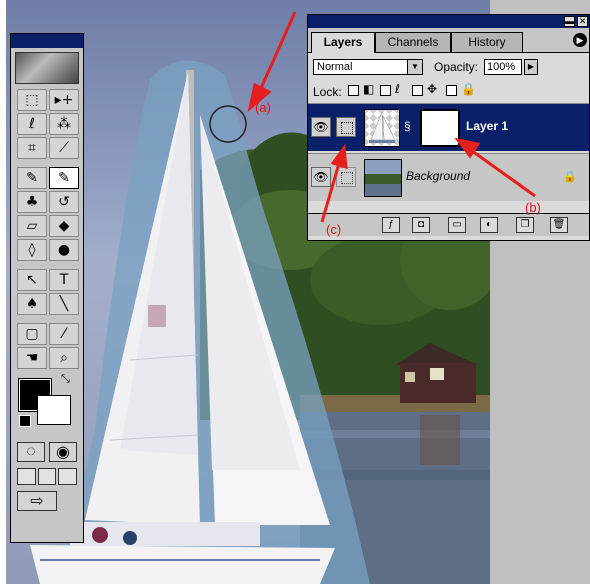 This screenshot has height=584, width=590. I want to click on jump-to-imageready-button: ⇨, so click(37, 501).